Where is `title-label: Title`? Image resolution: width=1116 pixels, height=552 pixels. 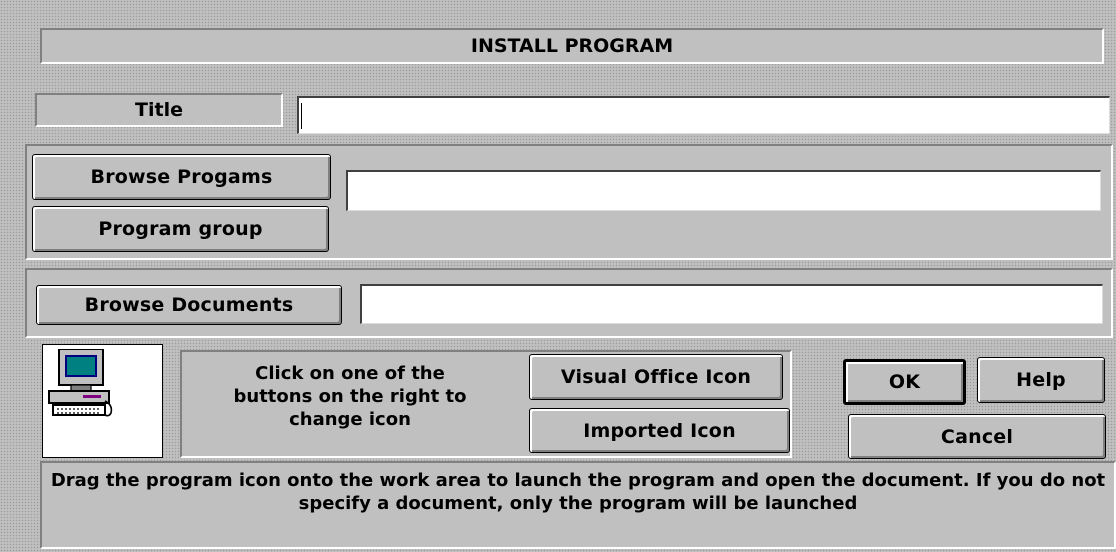
title-label: Title is located at coordinates (159, 110).